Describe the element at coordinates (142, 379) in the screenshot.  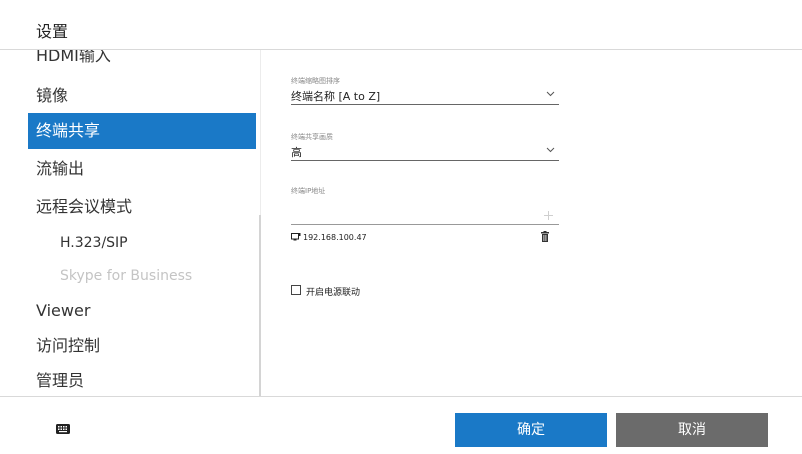
I see `sidebar-item-admin: 管理员` at that location.